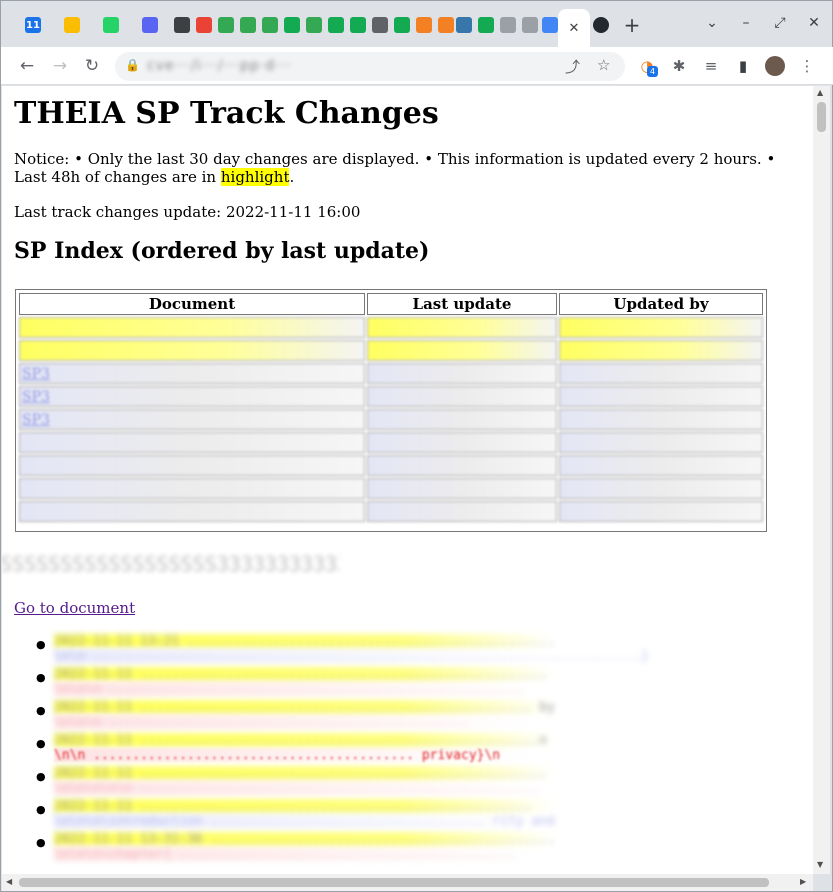  I want to click on extensions-puzzle-icon: ✱, so click(679, 66).